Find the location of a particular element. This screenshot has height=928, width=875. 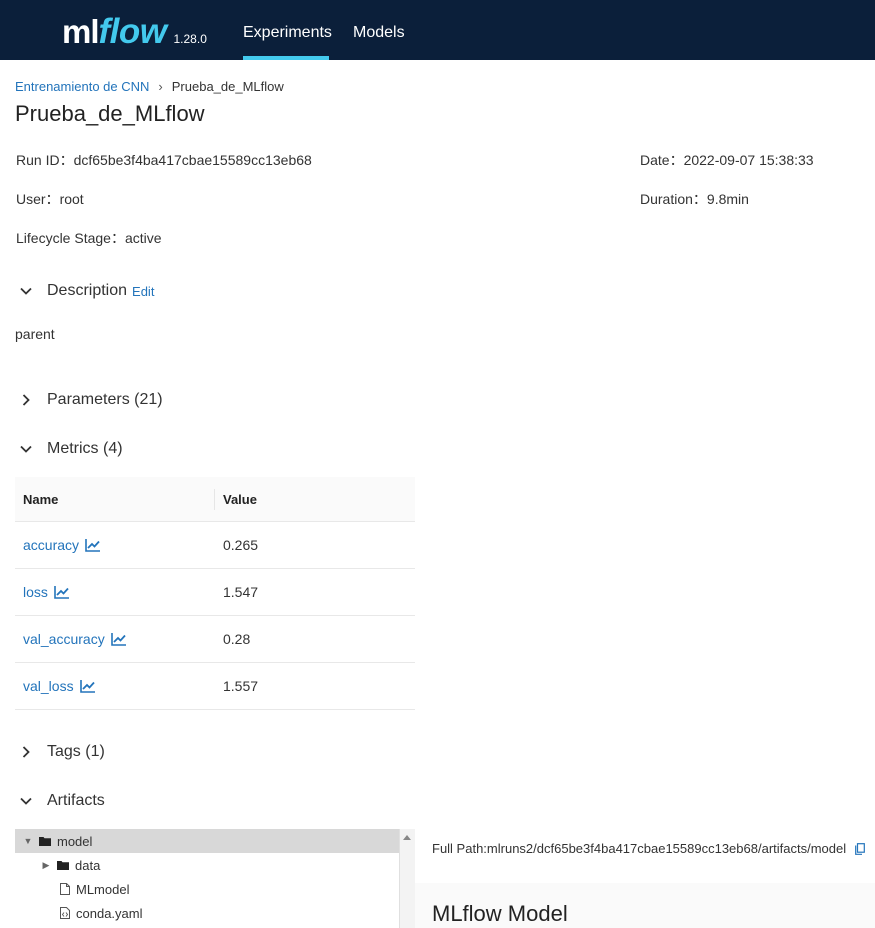

tree-item-label: data is located at coordinates (88, 865).